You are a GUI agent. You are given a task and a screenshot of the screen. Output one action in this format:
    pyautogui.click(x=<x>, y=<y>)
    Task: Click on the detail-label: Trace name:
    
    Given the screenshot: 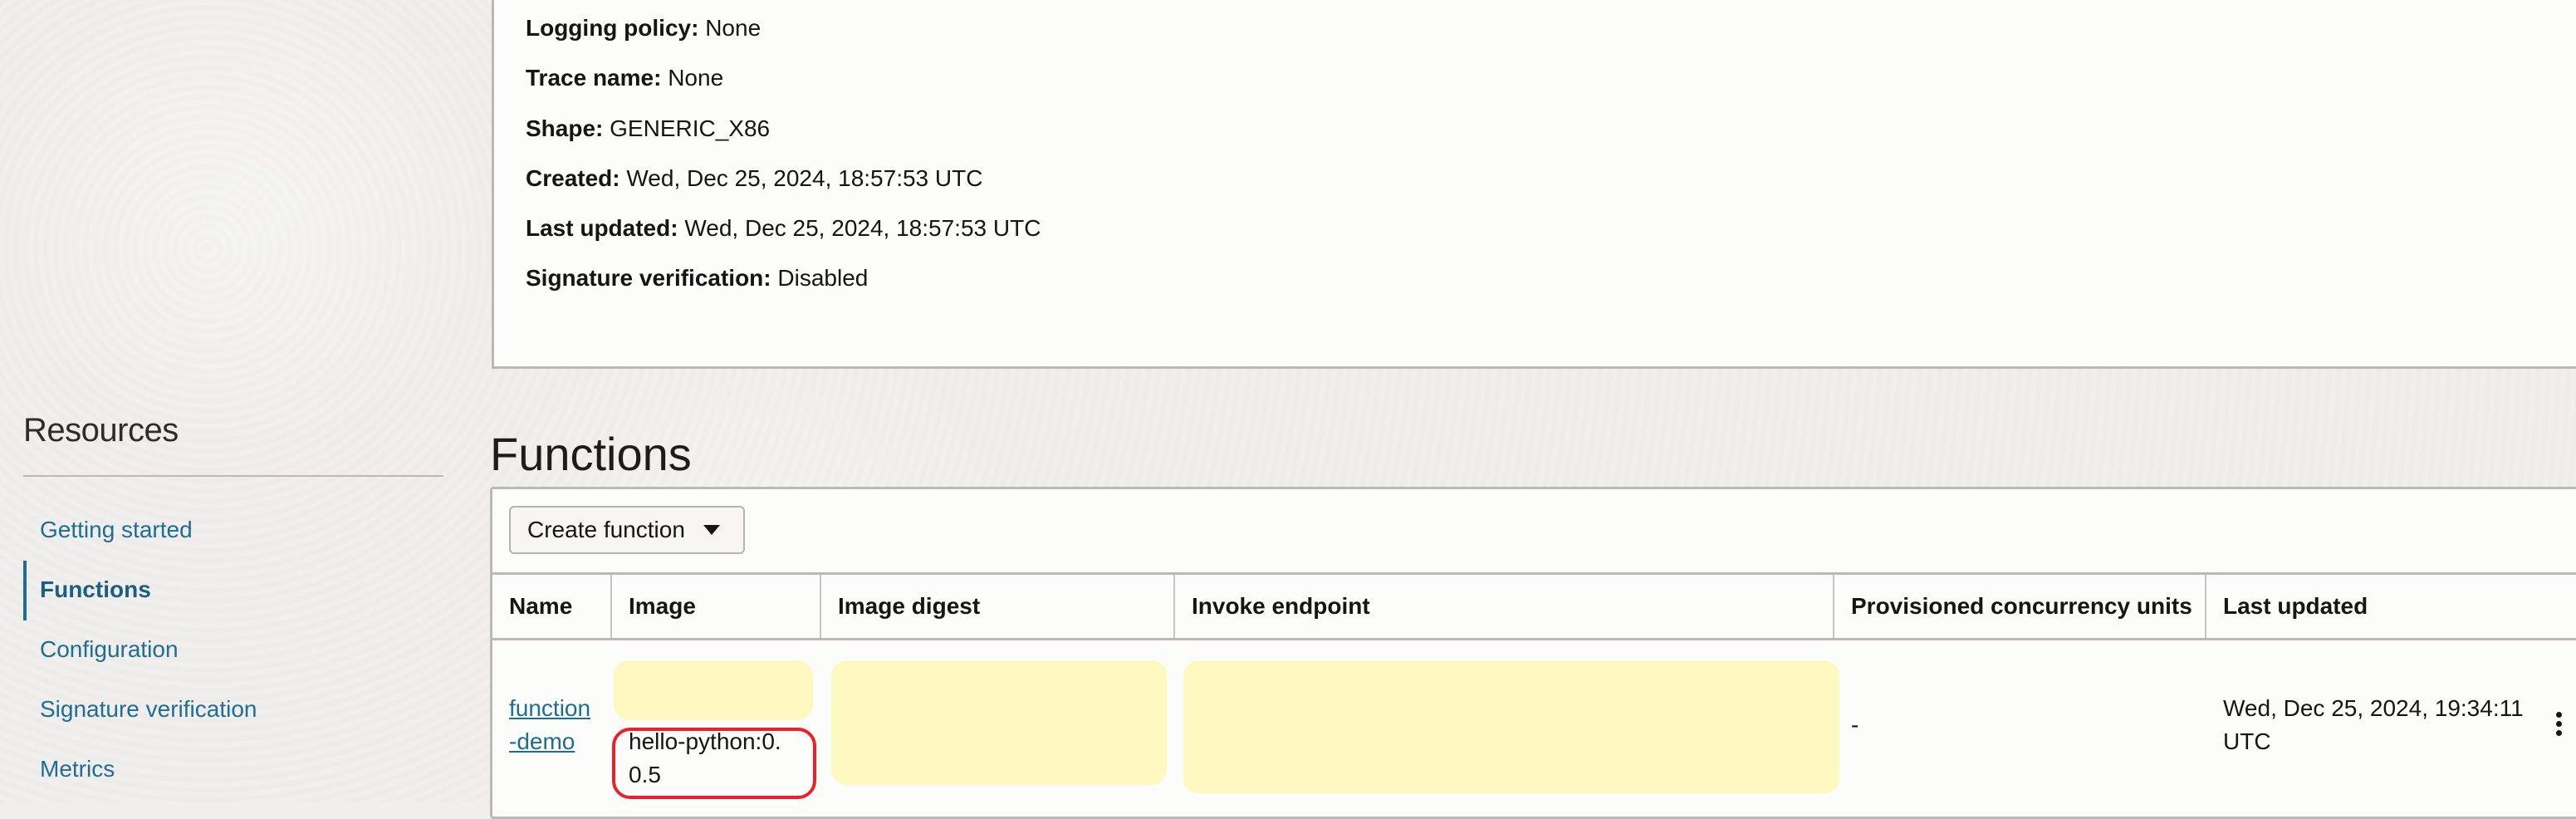 What is the action you would take?
    pyautogui.click(x=594, y=78)
    